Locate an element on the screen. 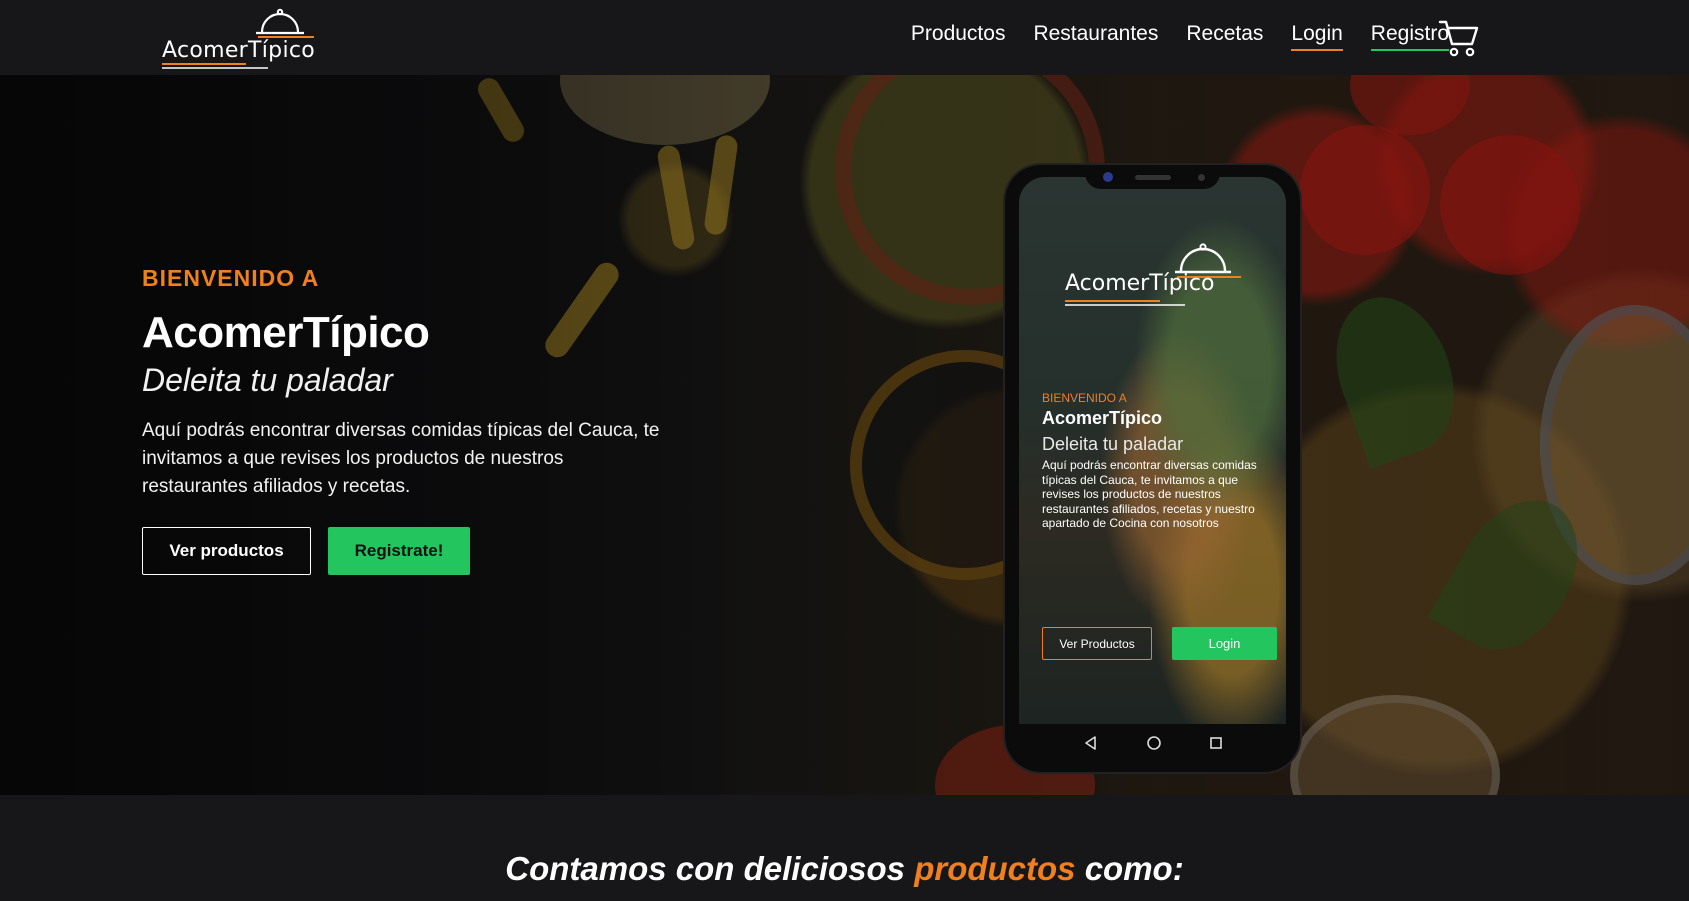 Image resolution: width=1689 pixels, height=901 pixels. recents-icon is located at coordinates (1216, 743).